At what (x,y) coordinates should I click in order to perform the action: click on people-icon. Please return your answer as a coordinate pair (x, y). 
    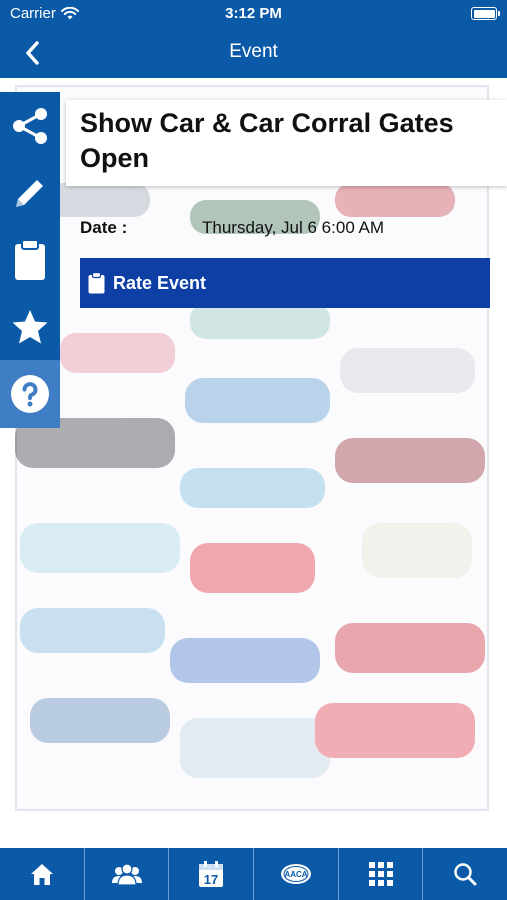
    Looking at the image, I should click on (126, 874).